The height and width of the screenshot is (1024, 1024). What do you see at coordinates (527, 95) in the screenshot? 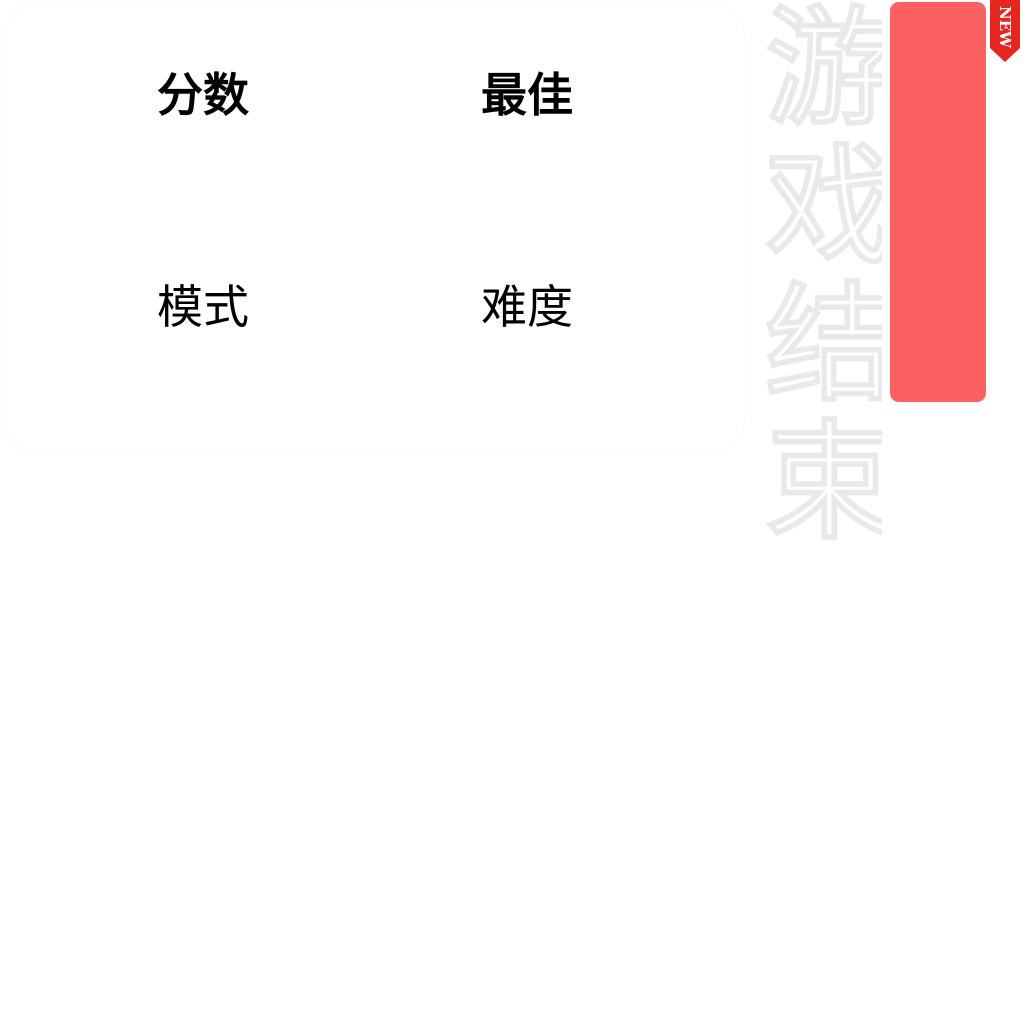
I see `best-score-label: 最佳` at bounding box center [527, 95].